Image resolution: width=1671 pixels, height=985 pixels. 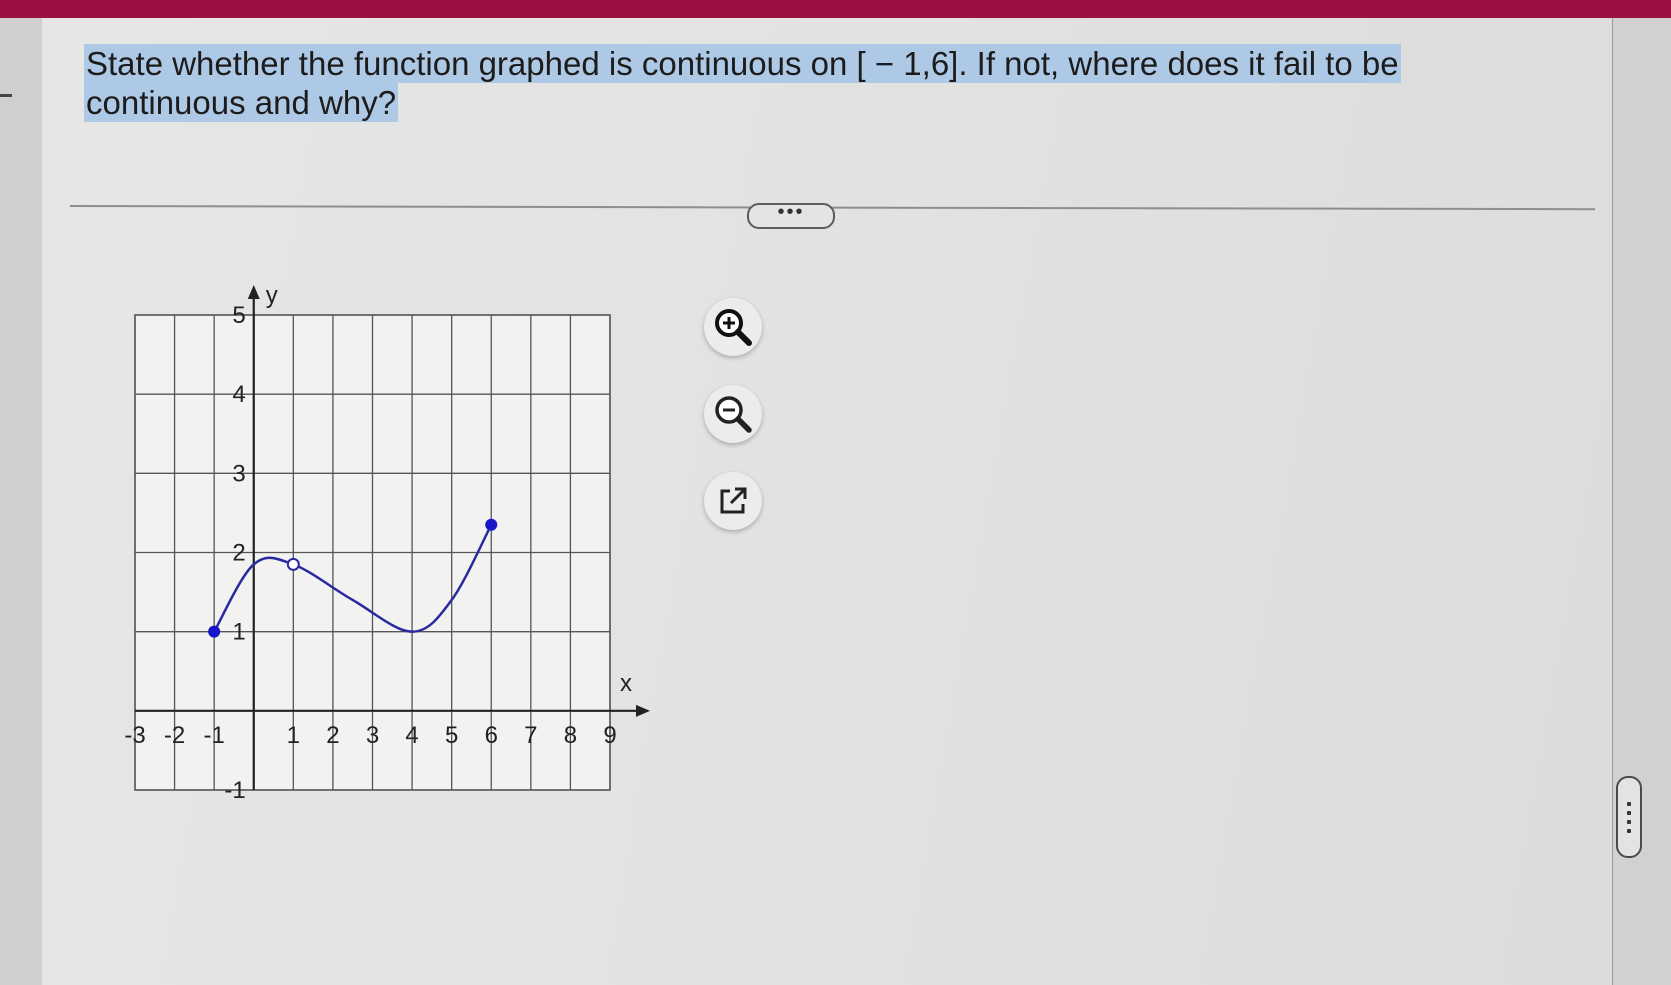 I want to click on left-marker, so click(x=6, y=95).